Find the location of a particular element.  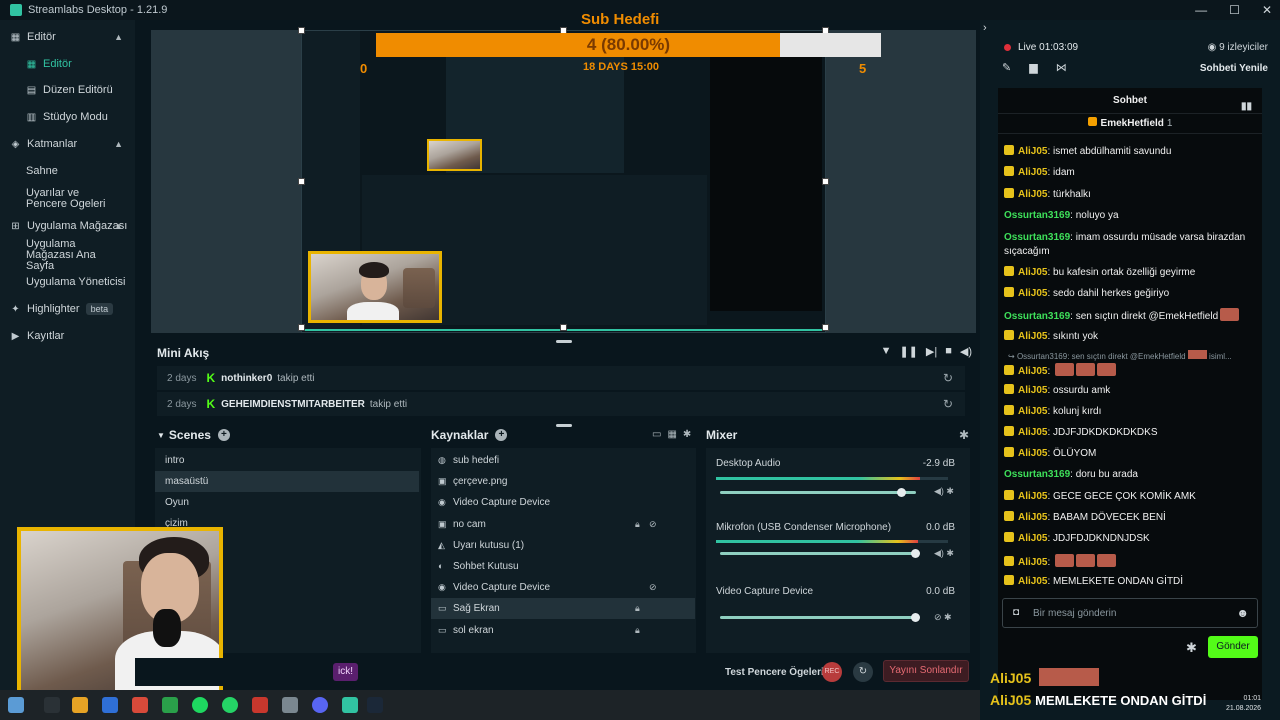

sidebar-group-editor: ▦ Editör ▲ is located at coordinates (67, 37).